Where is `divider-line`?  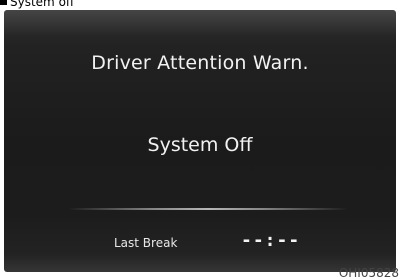 divider-line is located at coordinates (208, 209).